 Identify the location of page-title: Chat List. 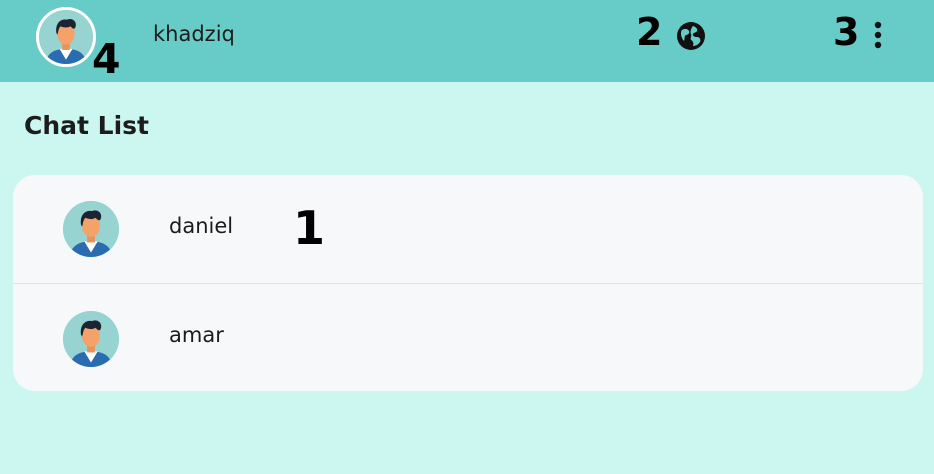
(86, 125).